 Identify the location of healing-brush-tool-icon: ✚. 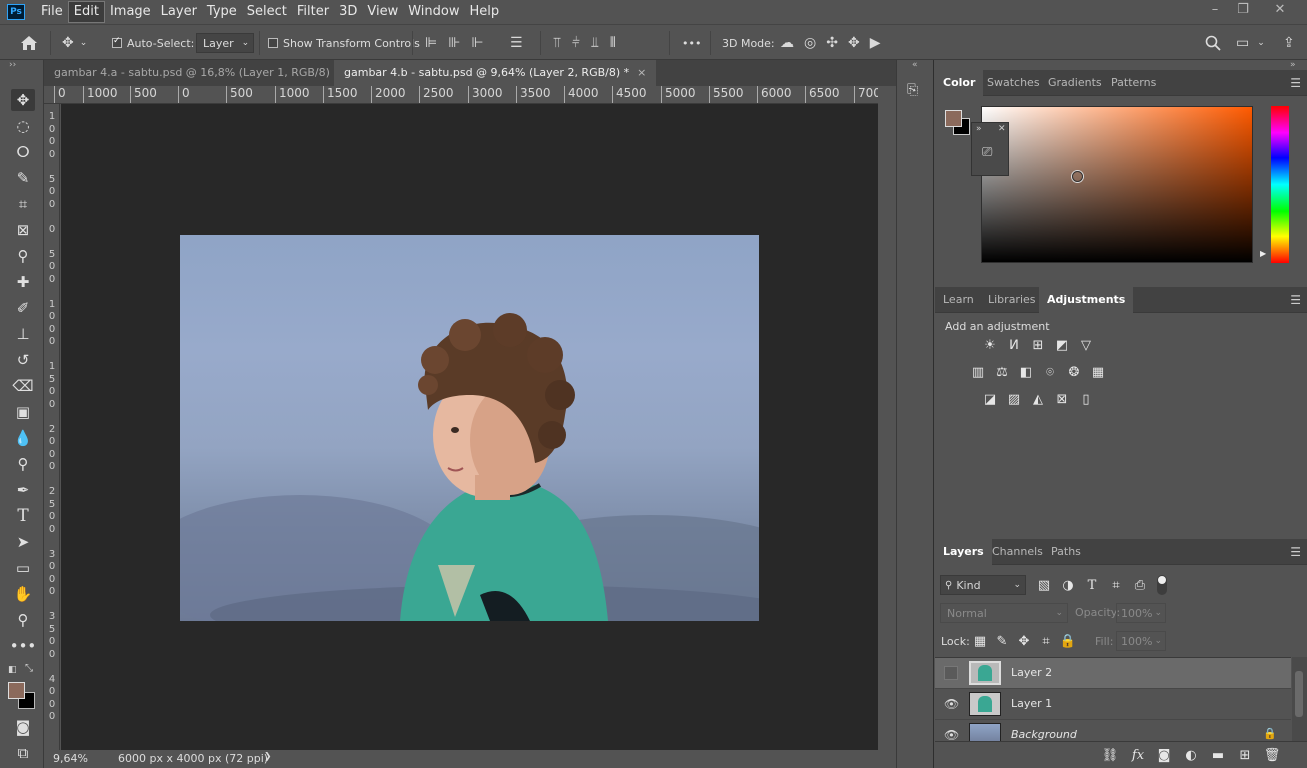
(23, 282).